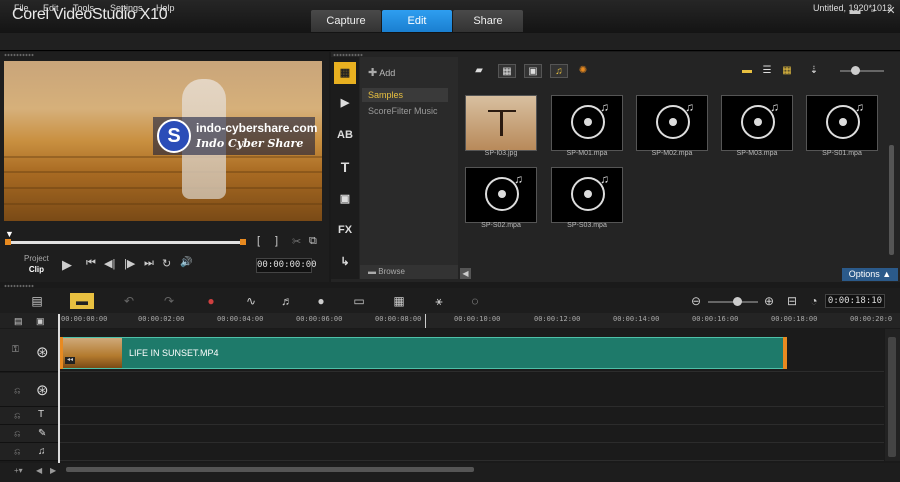 This screenshot has width=900, height=482. What do you see at coordinates (270, 469) in the screenshot?
I see `timeline-hscroll` at bounding box center [270, 469].